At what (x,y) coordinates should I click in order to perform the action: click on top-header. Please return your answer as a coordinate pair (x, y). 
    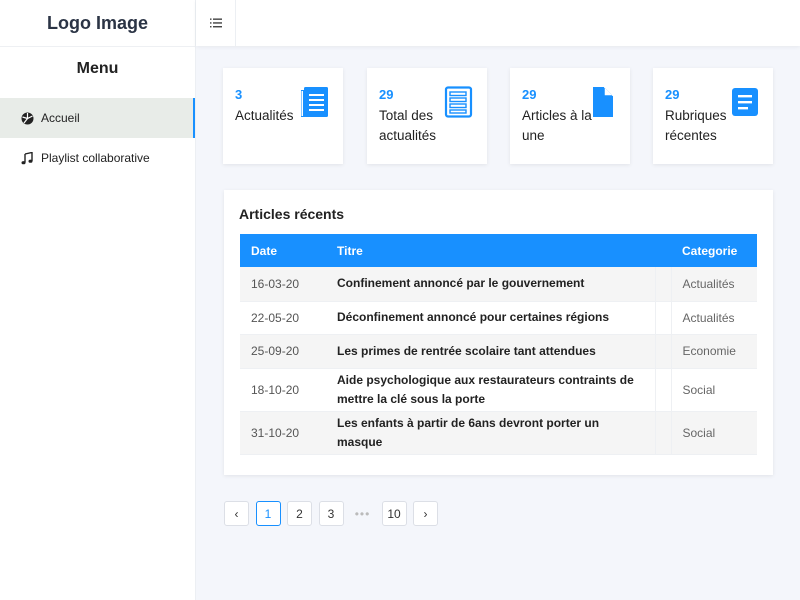
    Looking at the image, I should click on (498, 23).